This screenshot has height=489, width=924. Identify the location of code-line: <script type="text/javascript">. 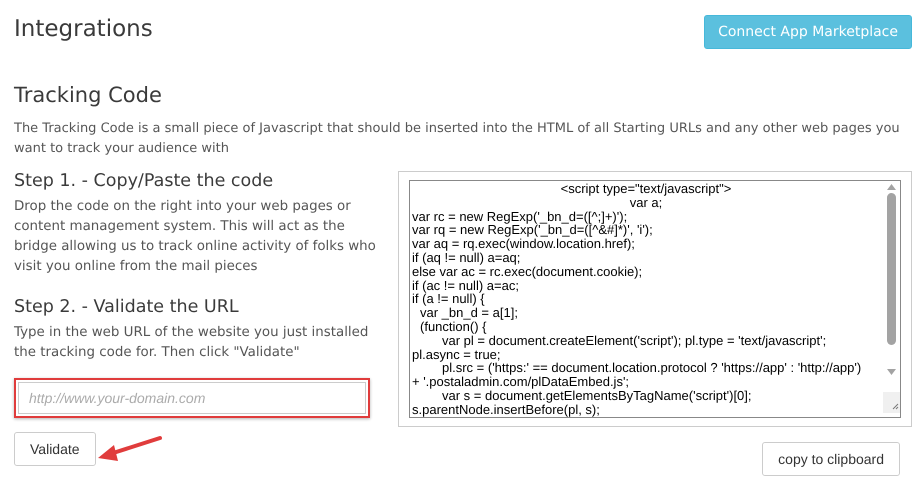
(646, 189).